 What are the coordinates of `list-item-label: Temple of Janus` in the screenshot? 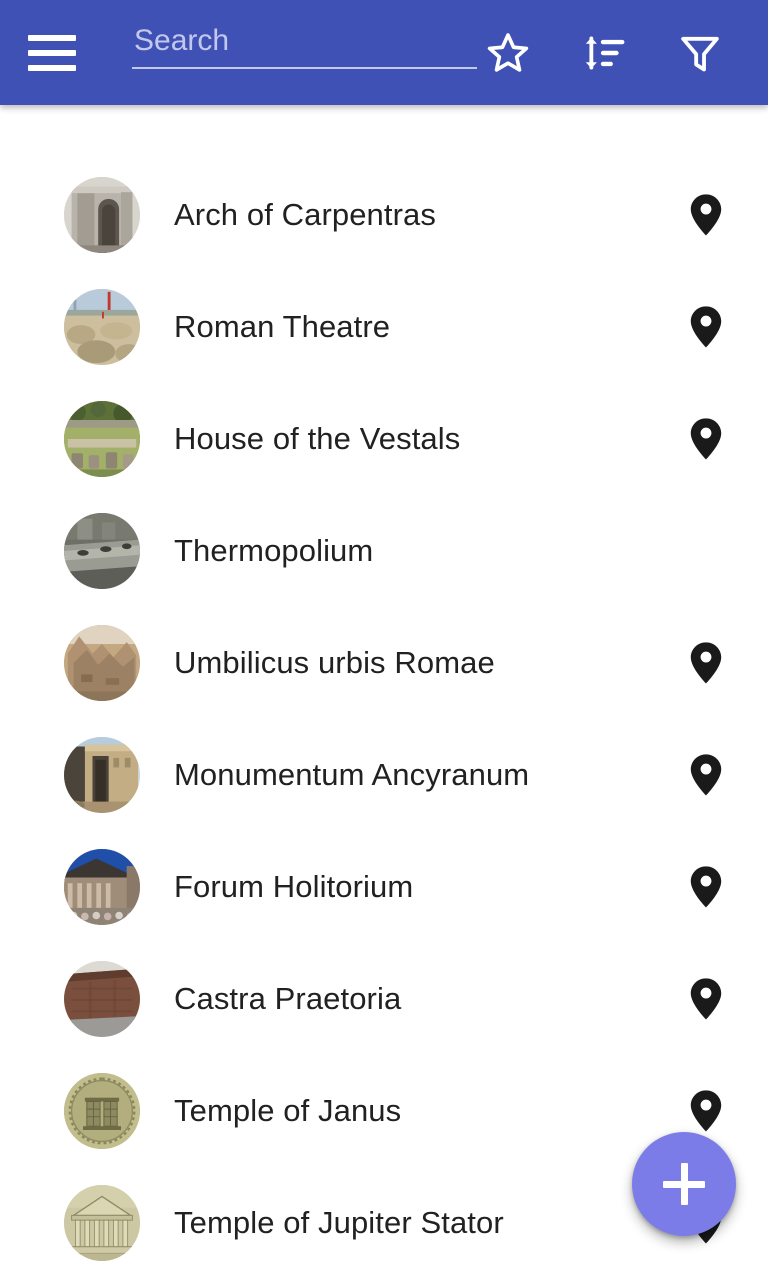 It's located at (288, 1110).